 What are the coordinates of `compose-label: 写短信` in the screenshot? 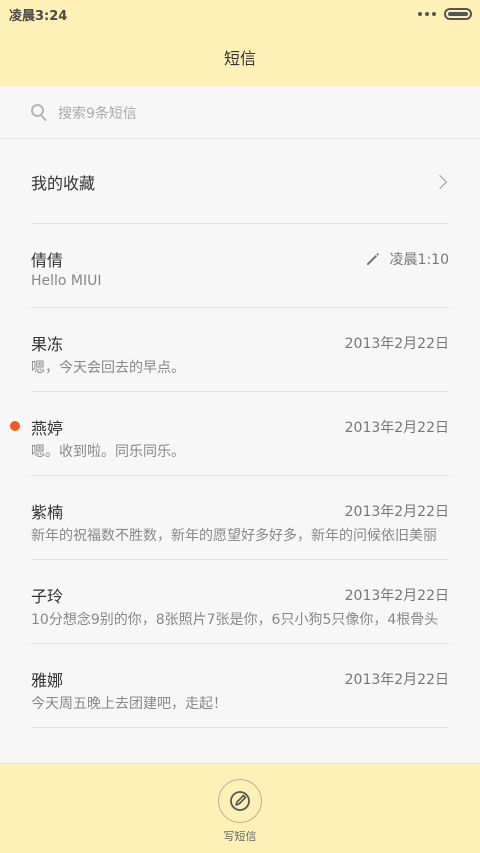 It's located at (240, 836).